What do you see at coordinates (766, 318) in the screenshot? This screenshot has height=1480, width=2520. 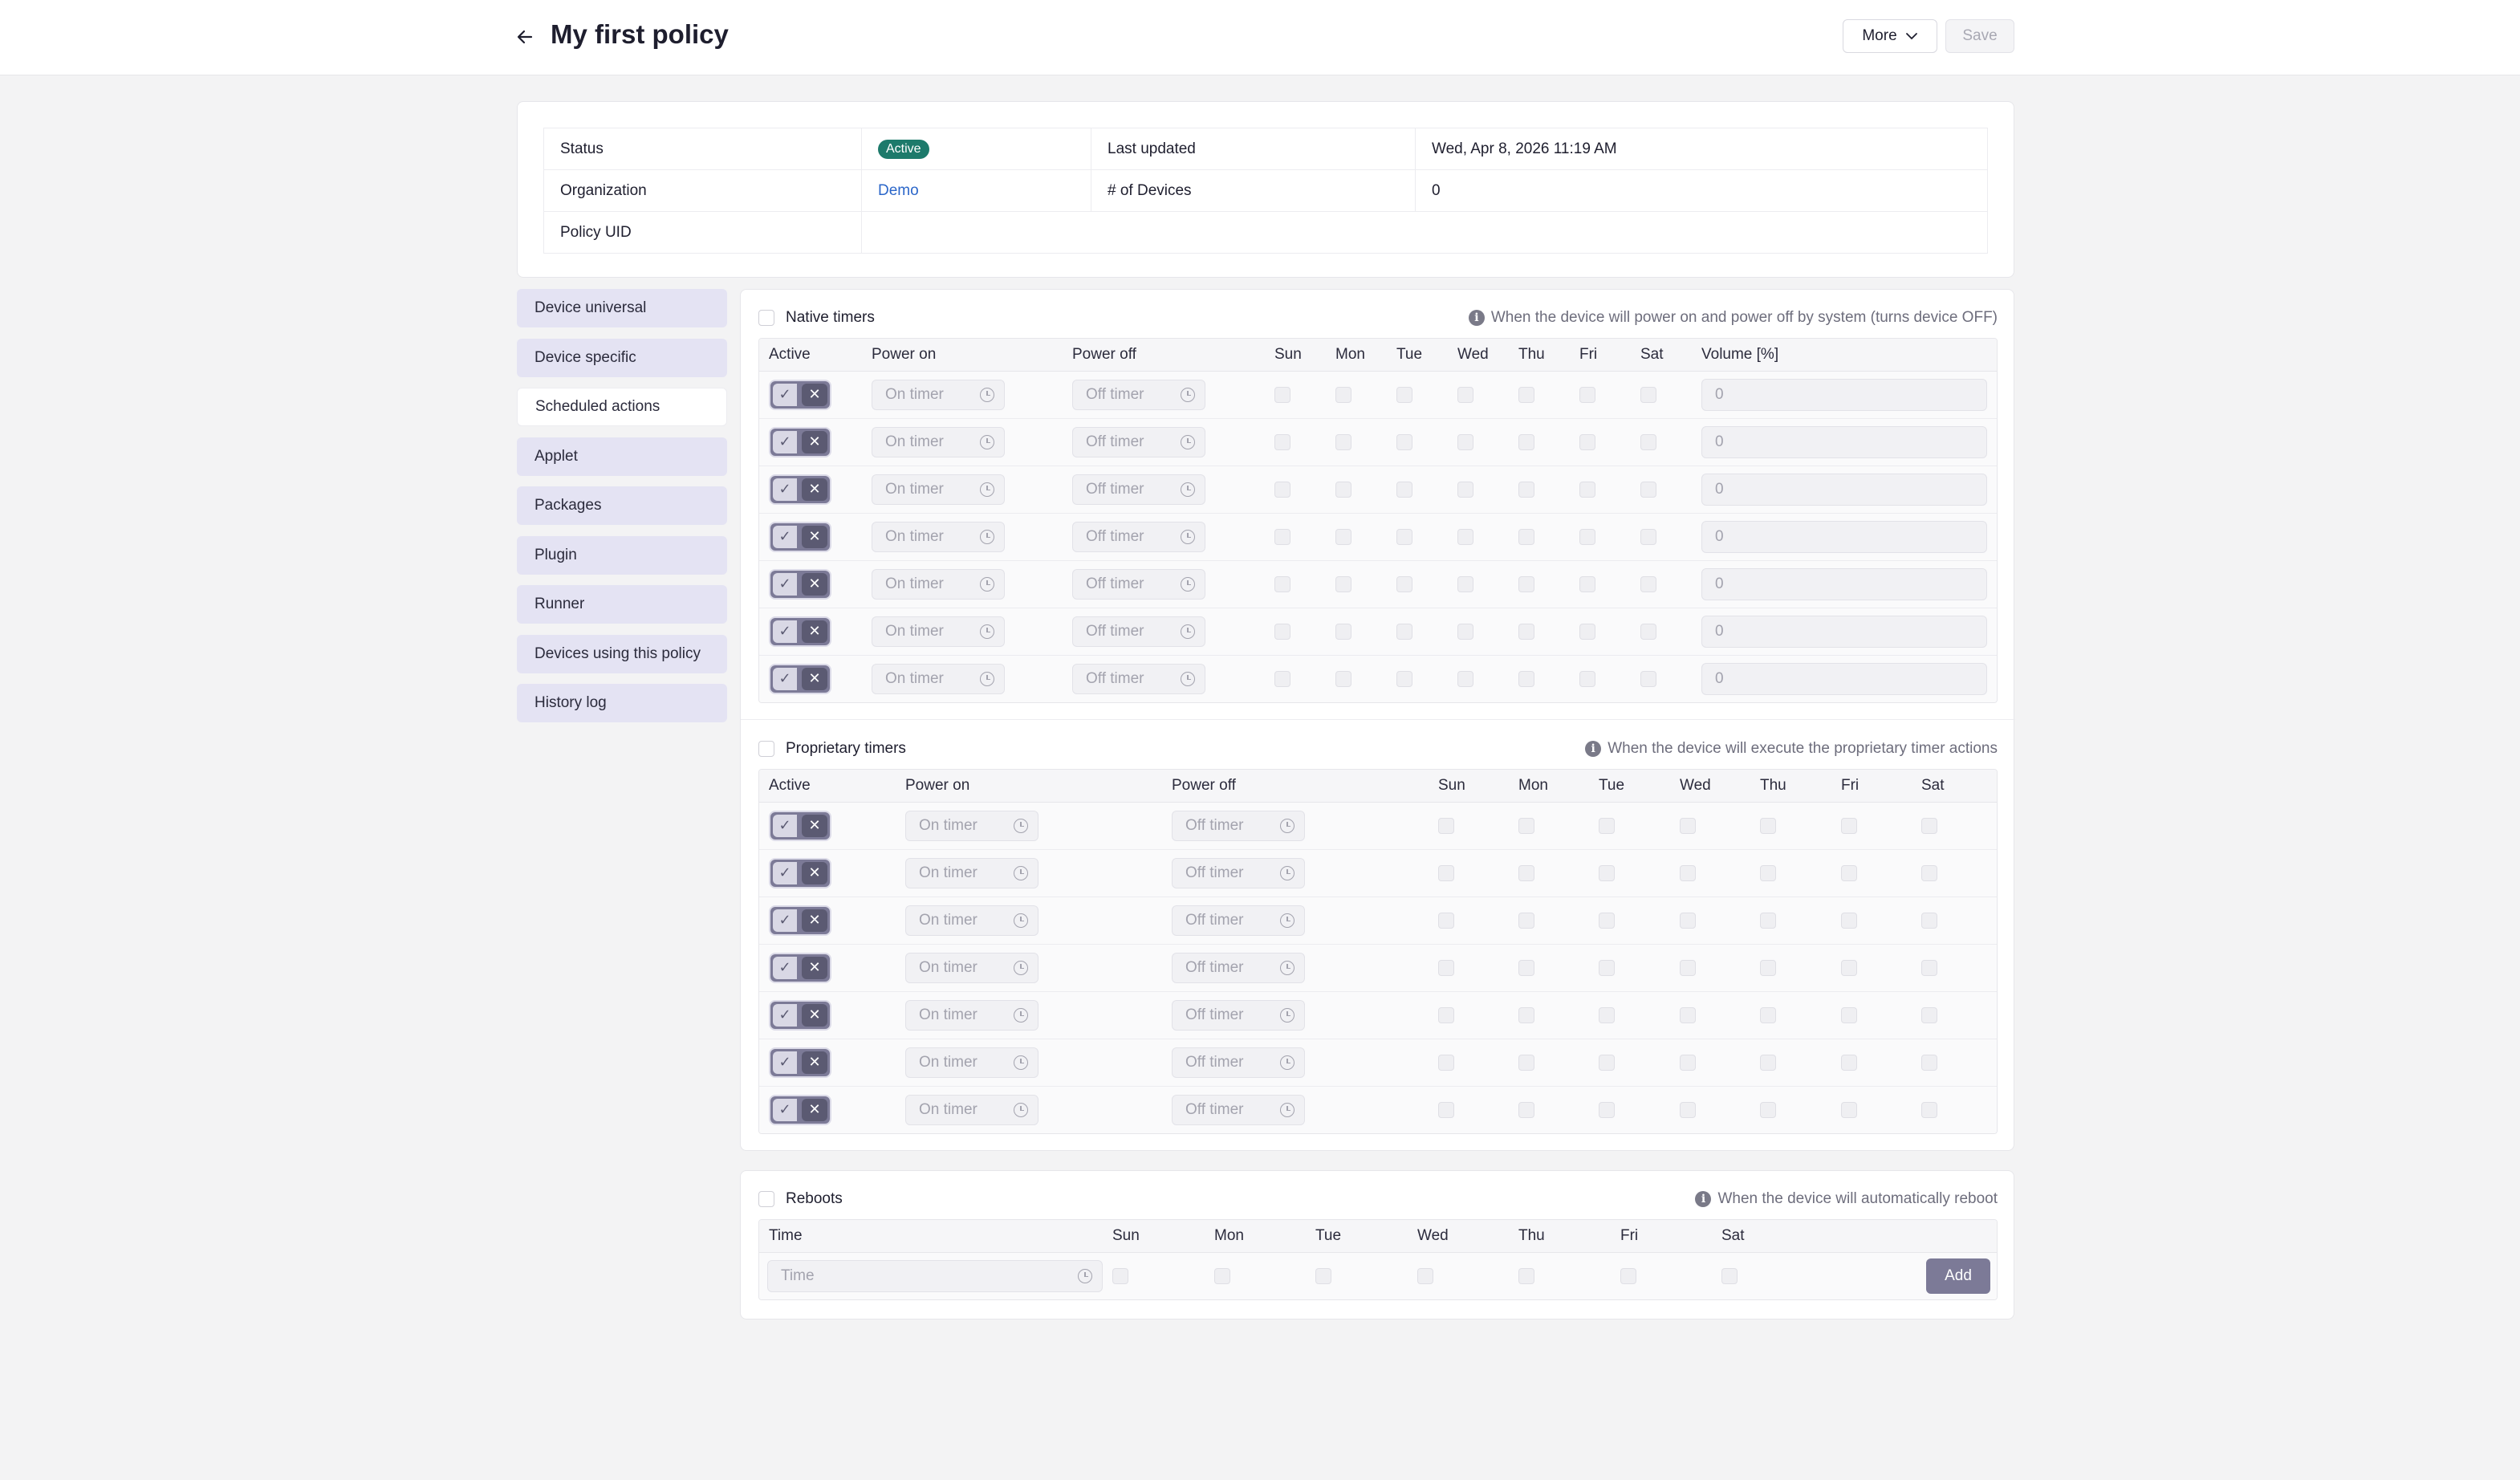 I see `native-timers-checkbox` at bounding box center [766, 318].